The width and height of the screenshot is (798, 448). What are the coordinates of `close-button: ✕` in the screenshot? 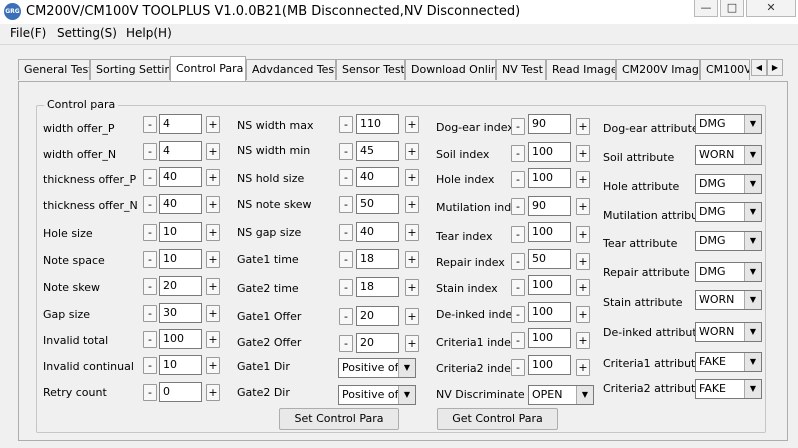 It's located at (771, 8).